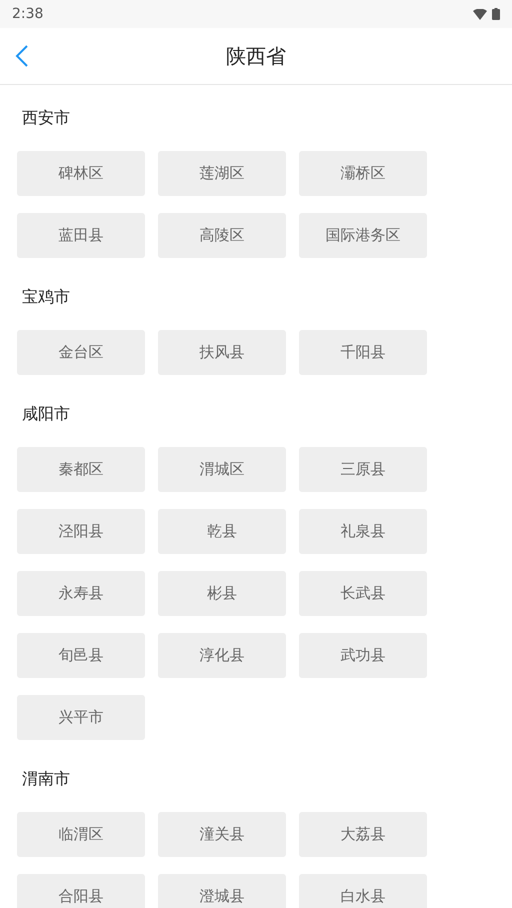  Describe the element at coordinates (480, 14) in the screenshot. I see `wifi-icon` at that location.